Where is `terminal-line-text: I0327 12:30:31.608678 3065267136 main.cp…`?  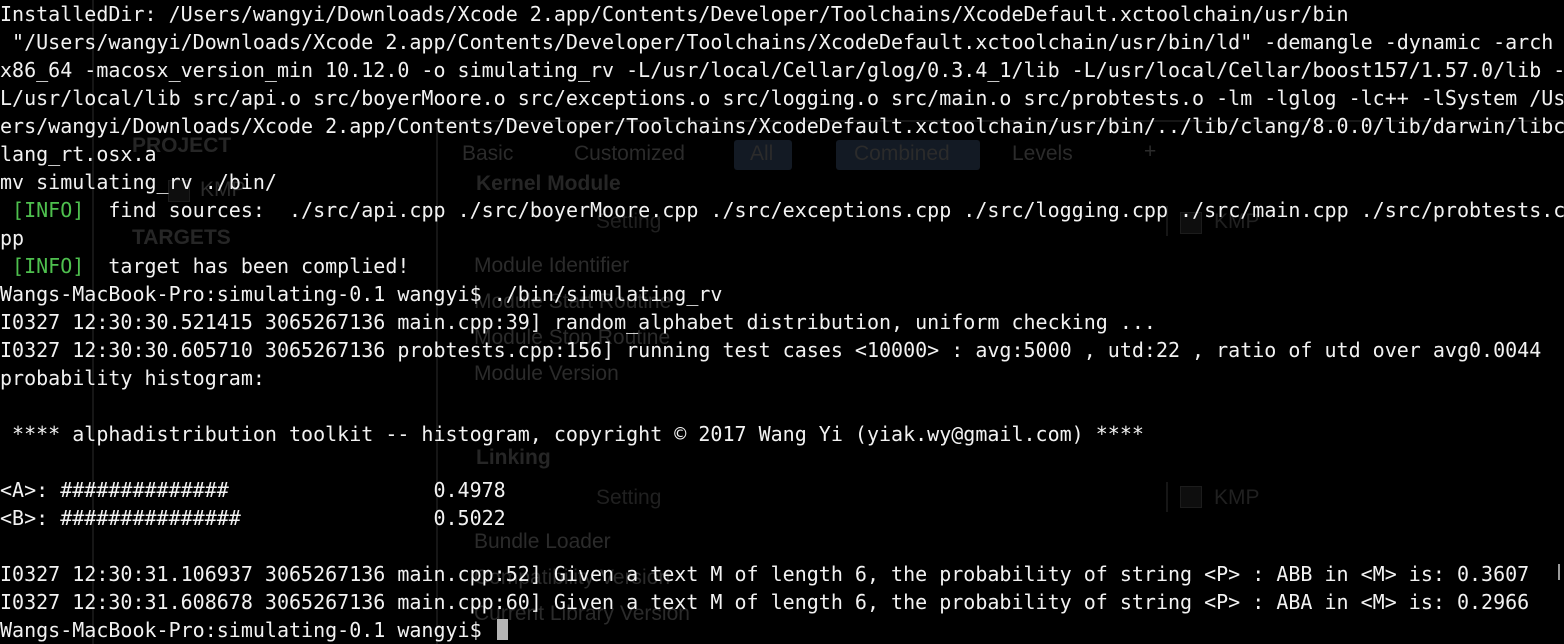 terminal-line-text: I0327 12:30:31.608678 3065267136 main.cp… is located at coordinates (765, 602).